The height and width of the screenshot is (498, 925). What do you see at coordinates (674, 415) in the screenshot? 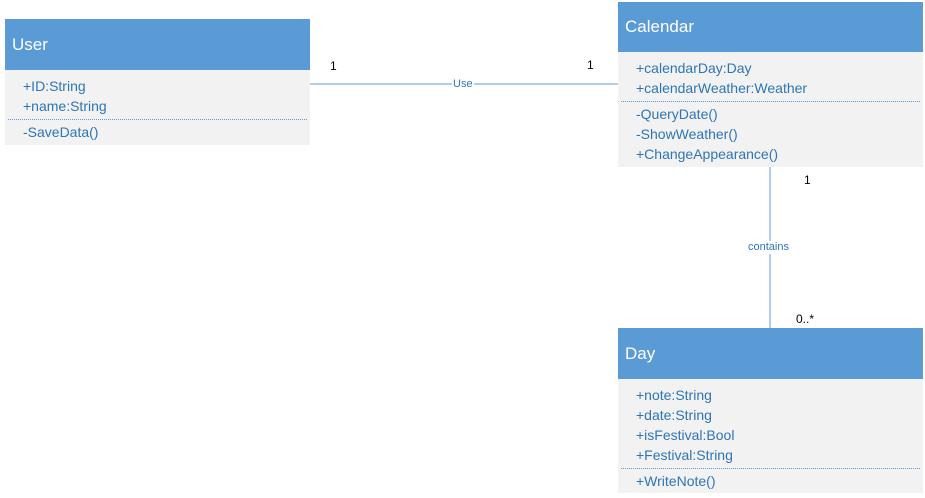
I see `attribute: +date:String` at bounding box center [674, 415].